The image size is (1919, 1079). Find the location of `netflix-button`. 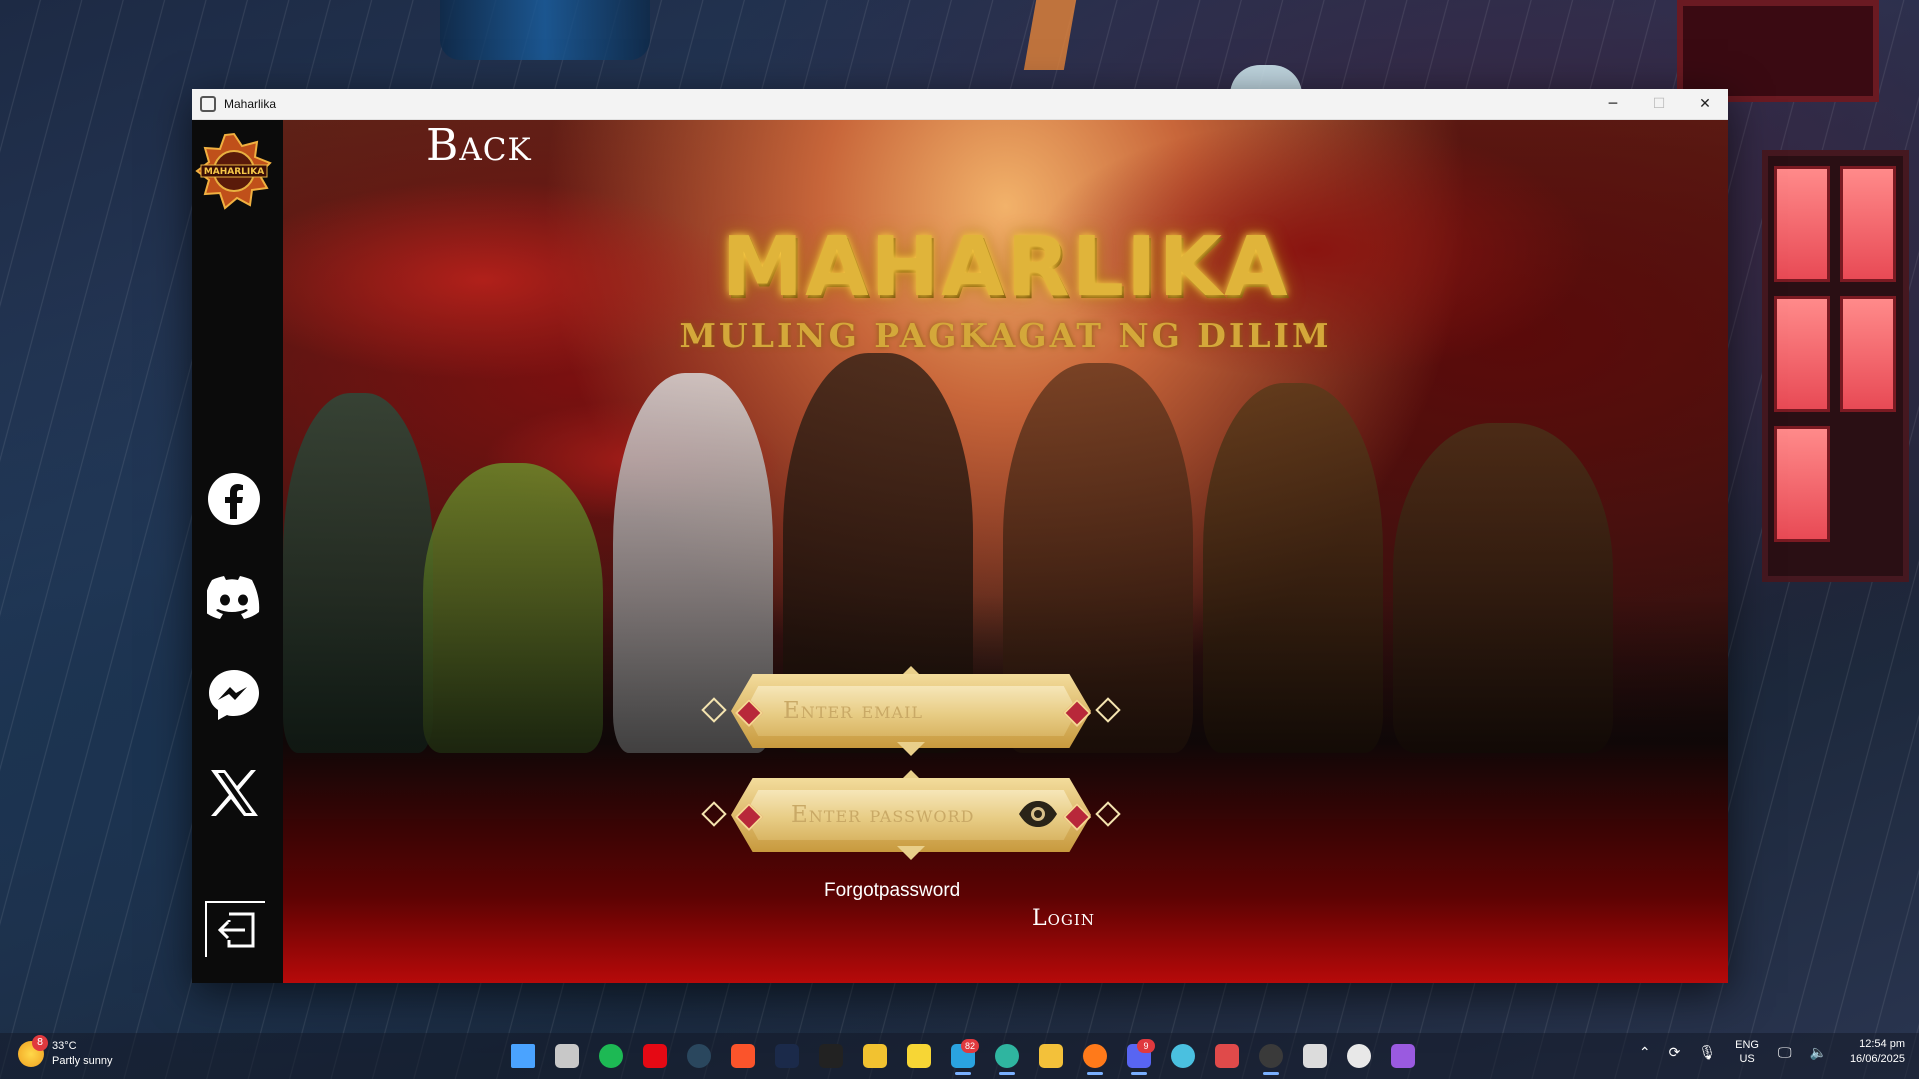

netflix-button is located at coordinates (655, 1056).